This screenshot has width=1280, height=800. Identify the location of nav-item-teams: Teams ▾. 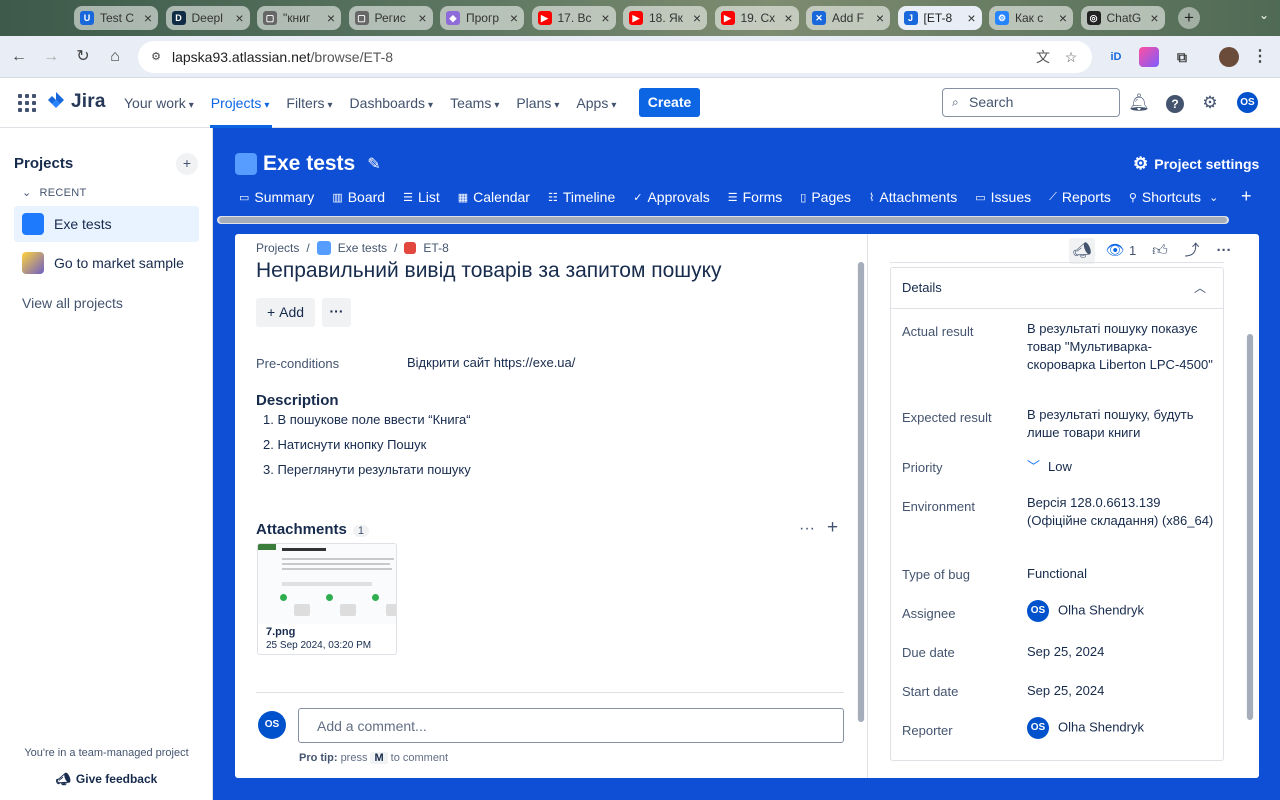
(474, 103).